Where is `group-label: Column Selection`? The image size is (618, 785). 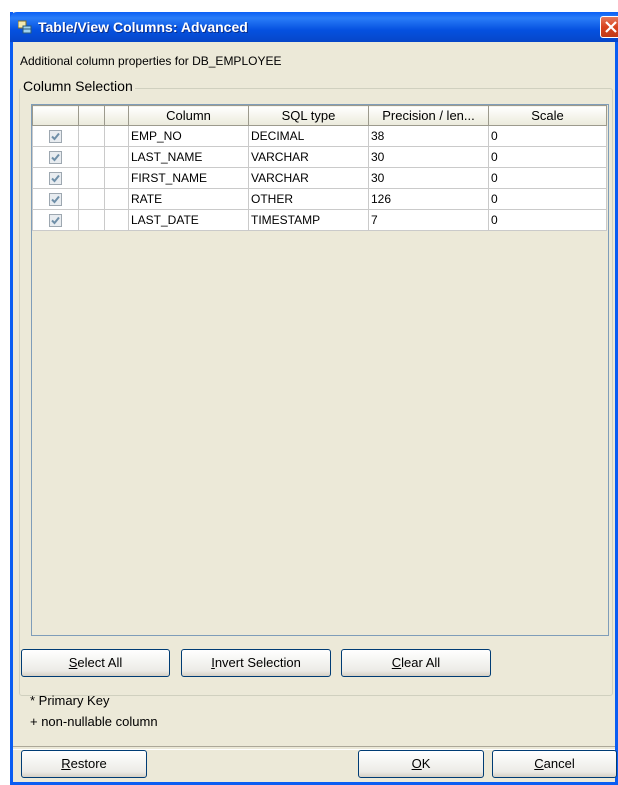
group-label: Column Selection is located at coordinates (78, 86).